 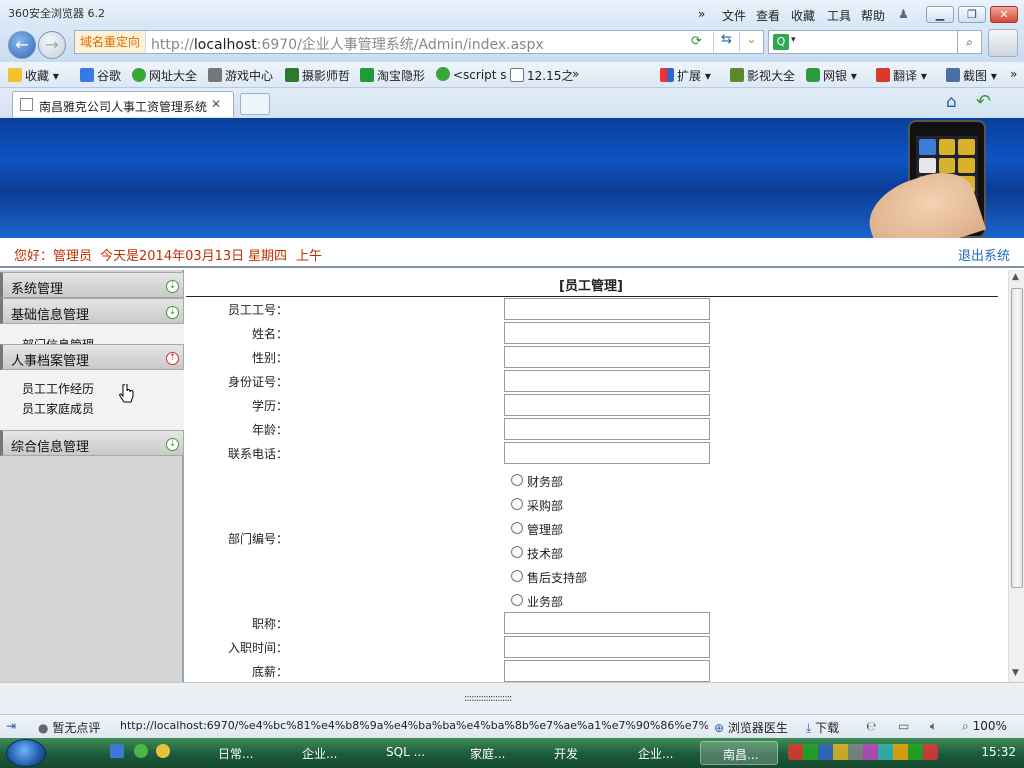 What do you see at coordinates (22, 45) in the screenshot?
I see `back-button: ←` at bounding box center [22, 45].